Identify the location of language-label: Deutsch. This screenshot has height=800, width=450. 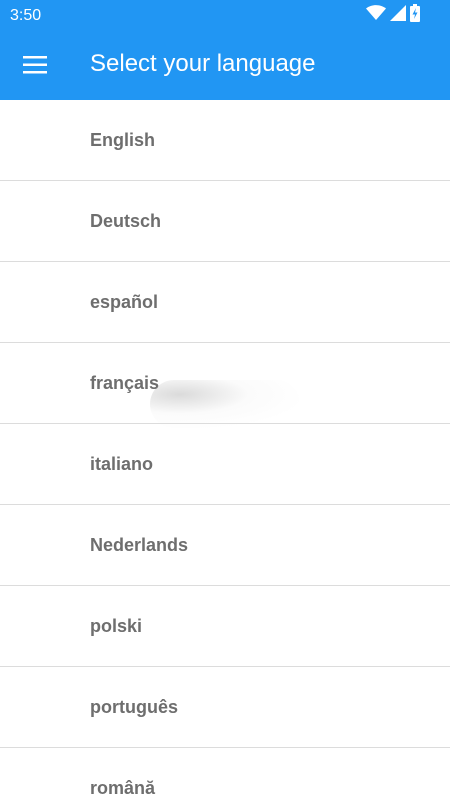
(126, 221).